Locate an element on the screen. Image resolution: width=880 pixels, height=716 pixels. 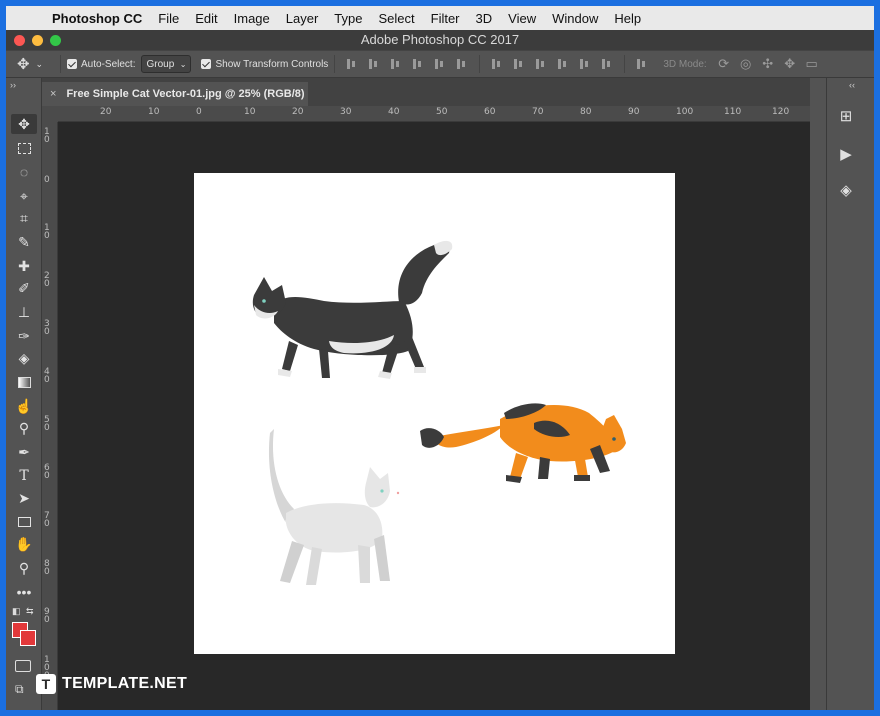
quick-select-tool: ⌖ is located at coordinates (24, 196).